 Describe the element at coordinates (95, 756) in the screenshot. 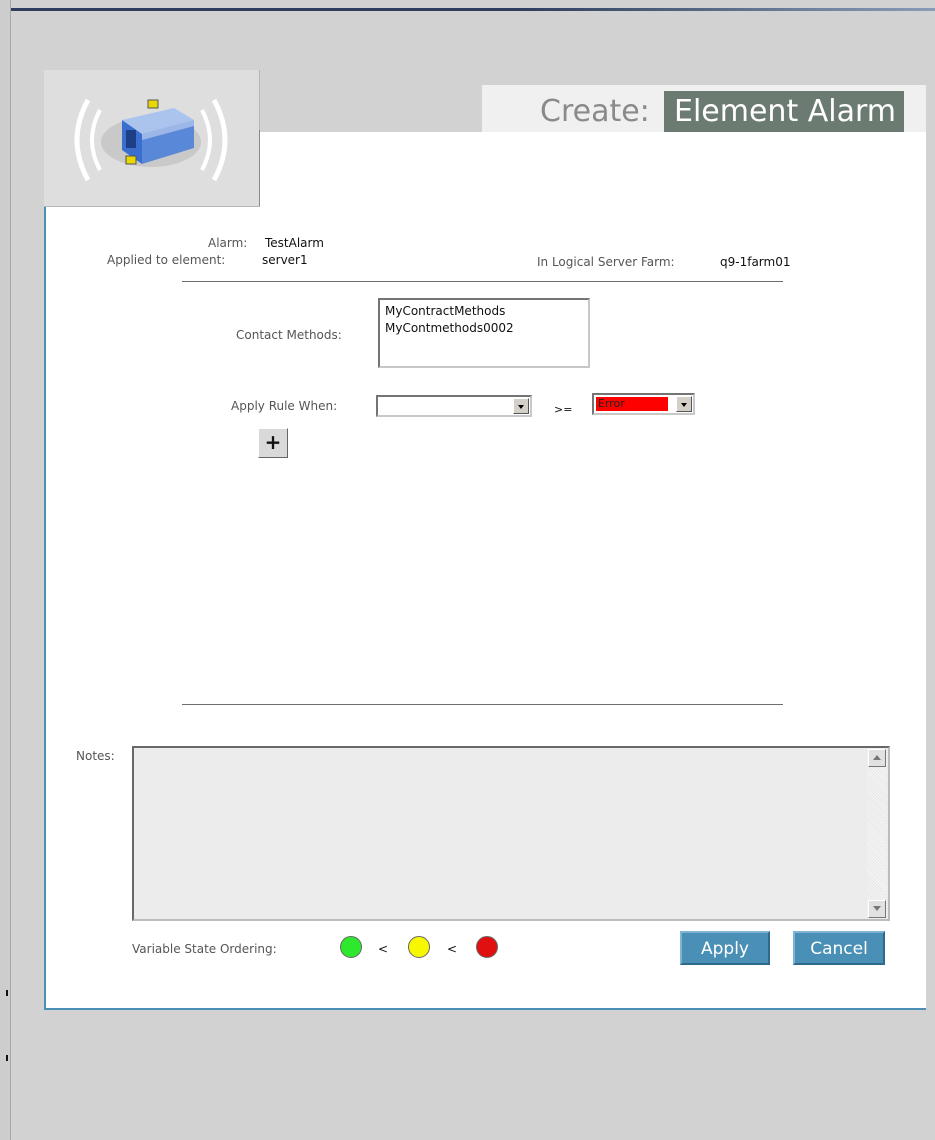

I see `notes-label: Notes:` at that location.